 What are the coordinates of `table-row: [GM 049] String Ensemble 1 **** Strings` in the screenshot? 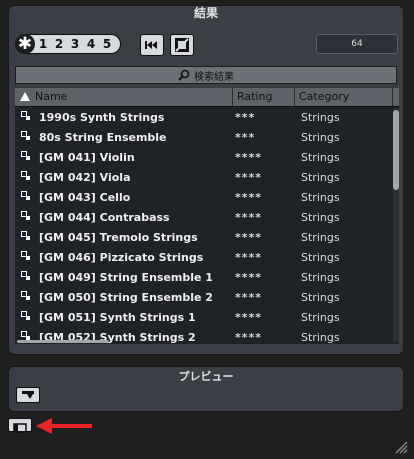 It's located at (204, 277).